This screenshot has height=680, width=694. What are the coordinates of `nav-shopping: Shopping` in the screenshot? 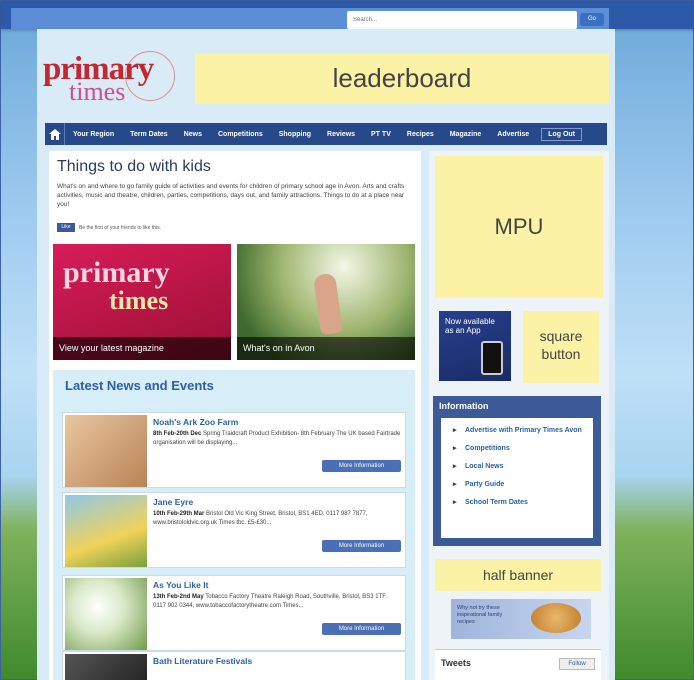 It's located at (295, 134).